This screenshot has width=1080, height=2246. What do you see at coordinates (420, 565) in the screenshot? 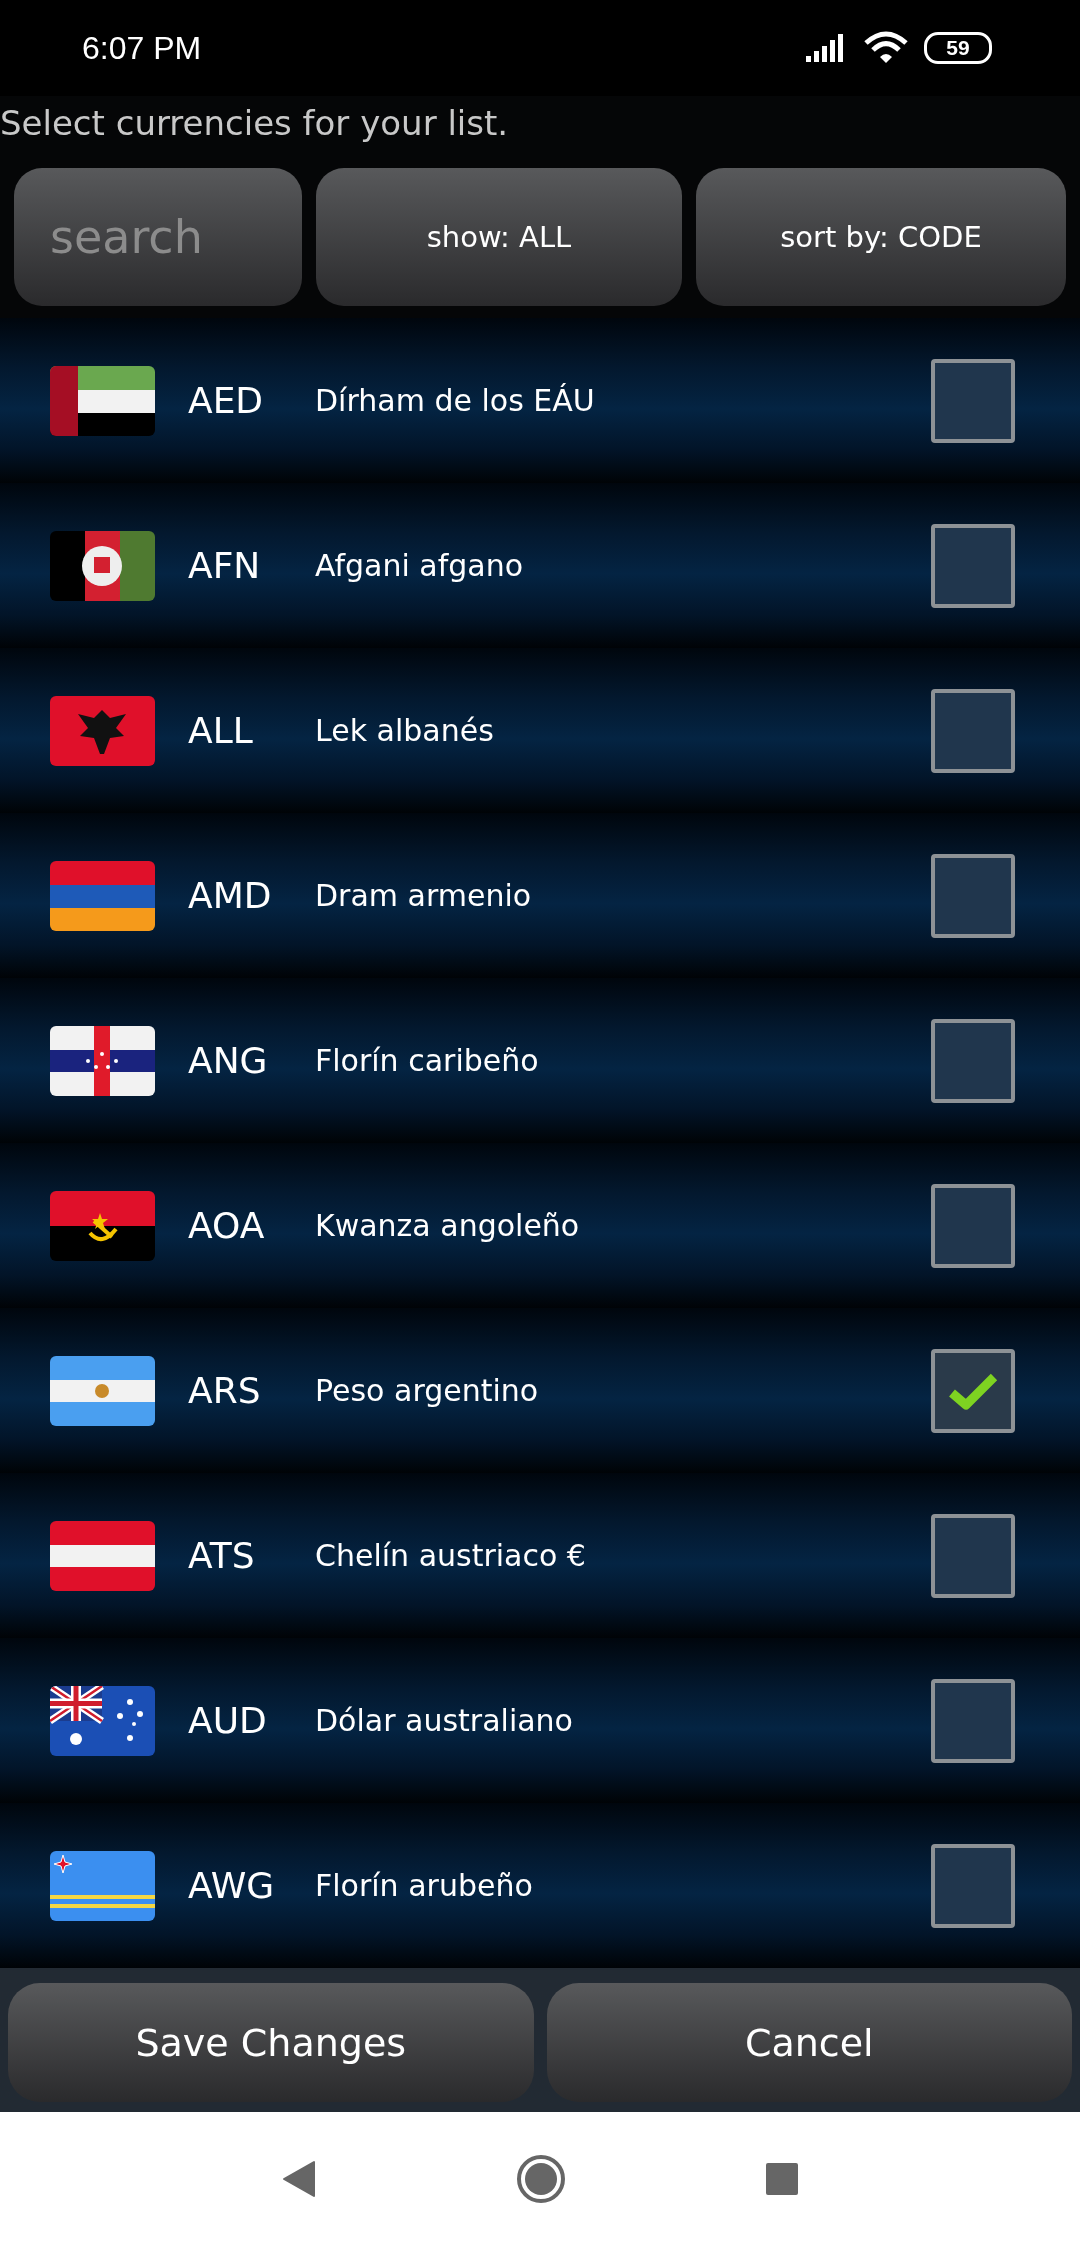
I see `currency-name: Afgani afgano` at bounding box center [420, 565].